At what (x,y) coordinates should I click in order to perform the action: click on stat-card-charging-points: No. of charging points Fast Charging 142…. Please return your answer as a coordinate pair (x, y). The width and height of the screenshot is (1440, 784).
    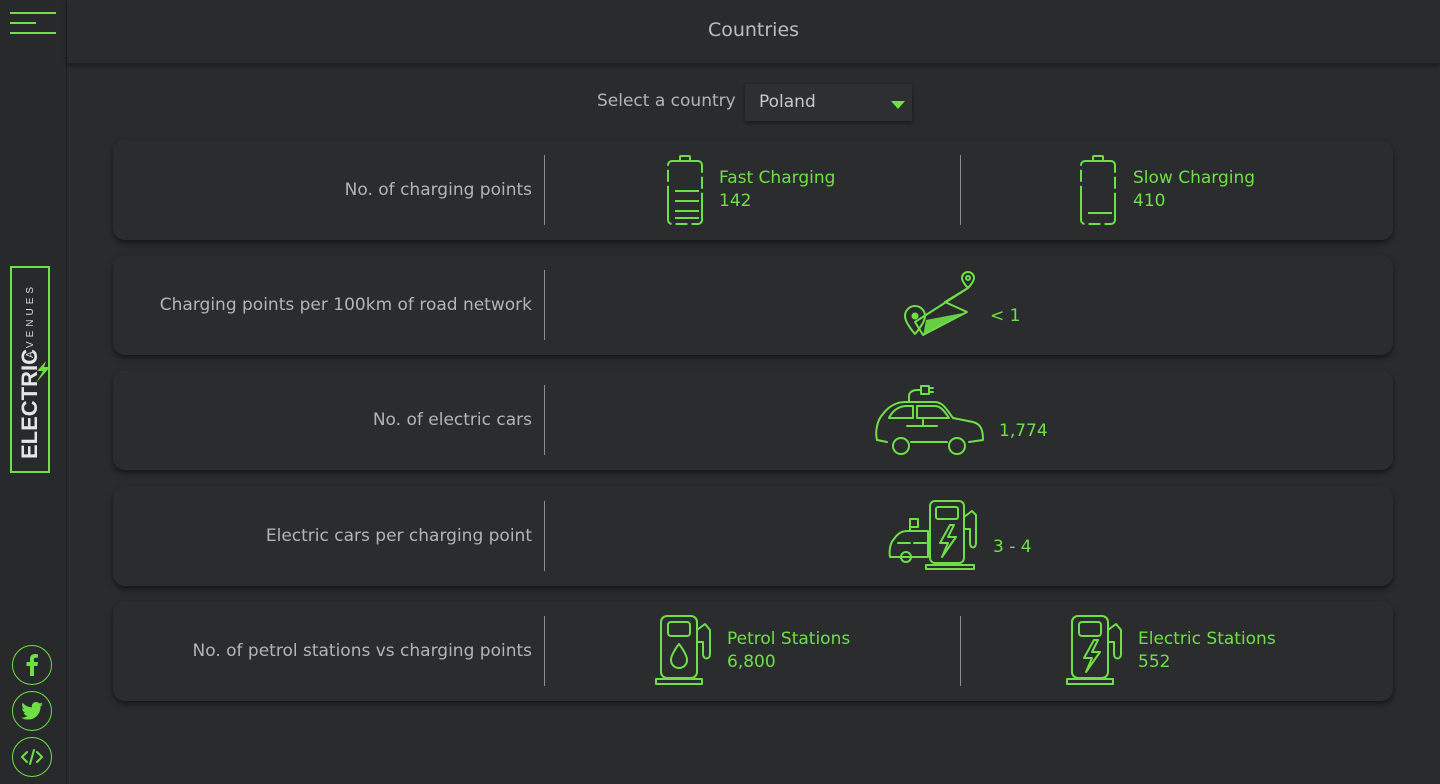
    Looking at the image, I should click on (753, 190).